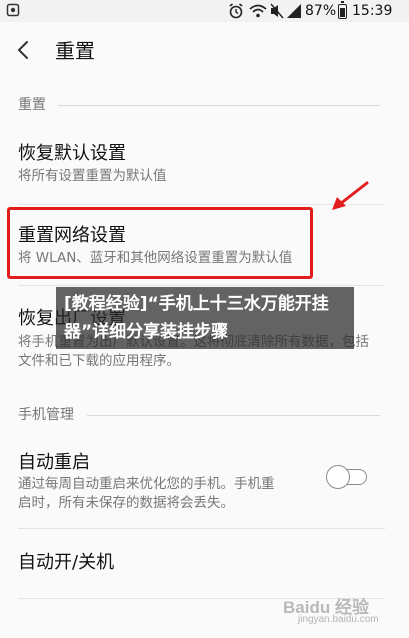 Image resolution: width=409 pixels, height=638 pixels. I want to click on mute-icon, so click(277, 13).